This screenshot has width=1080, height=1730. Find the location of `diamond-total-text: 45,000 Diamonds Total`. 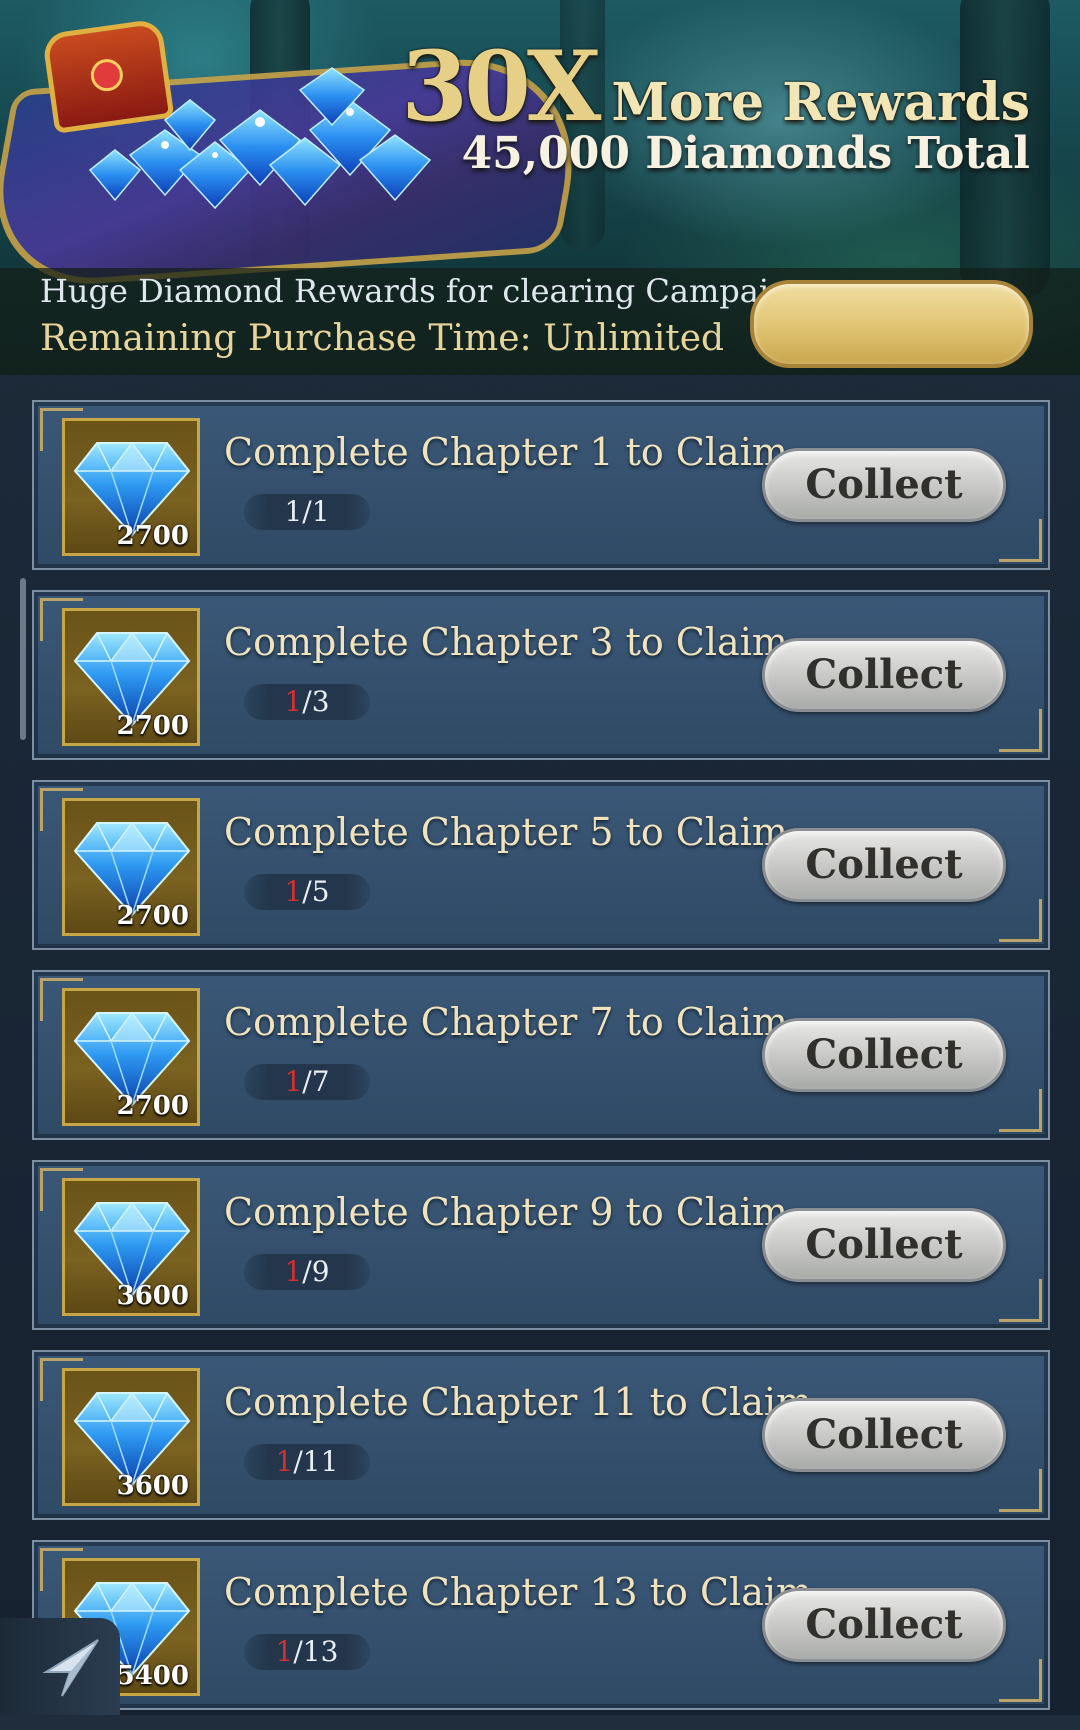

diamond-total-text: 45,000 Diamonds Total is located at coordinates (745, 153).